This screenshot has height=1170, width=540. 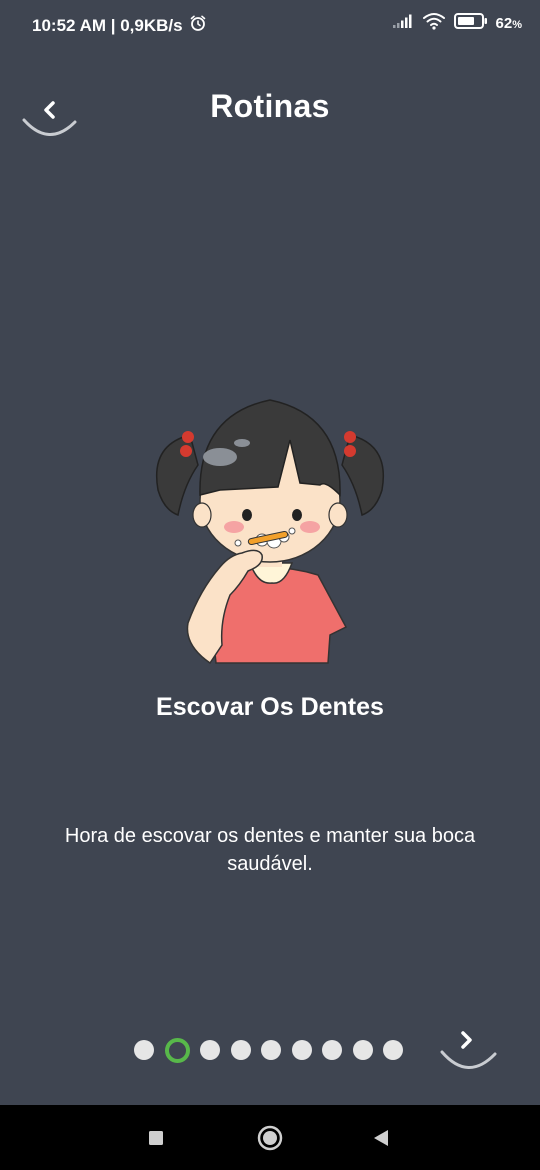 I want to click on status-right: 62%, so click(x=457, y=23).